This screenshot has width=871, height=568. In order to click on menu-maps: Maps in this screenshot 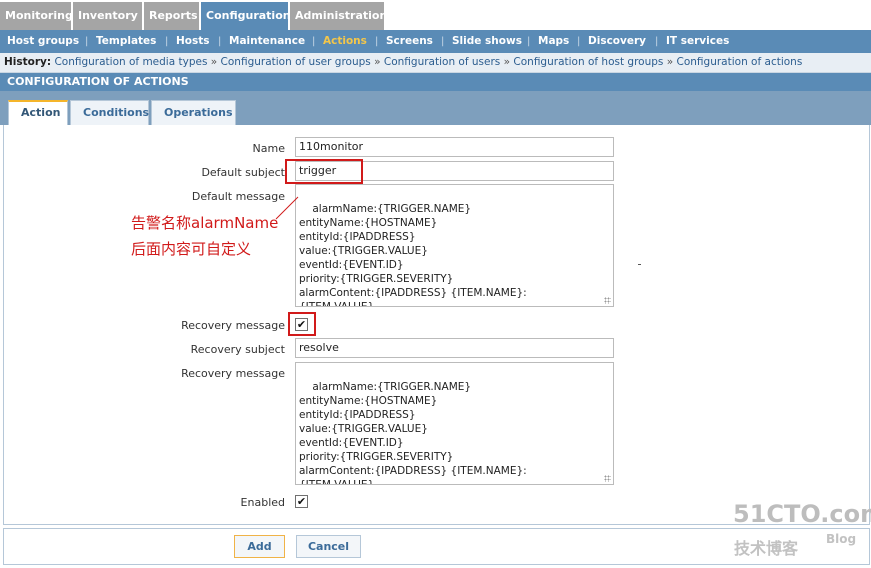, I will do `click(553, 41)`.